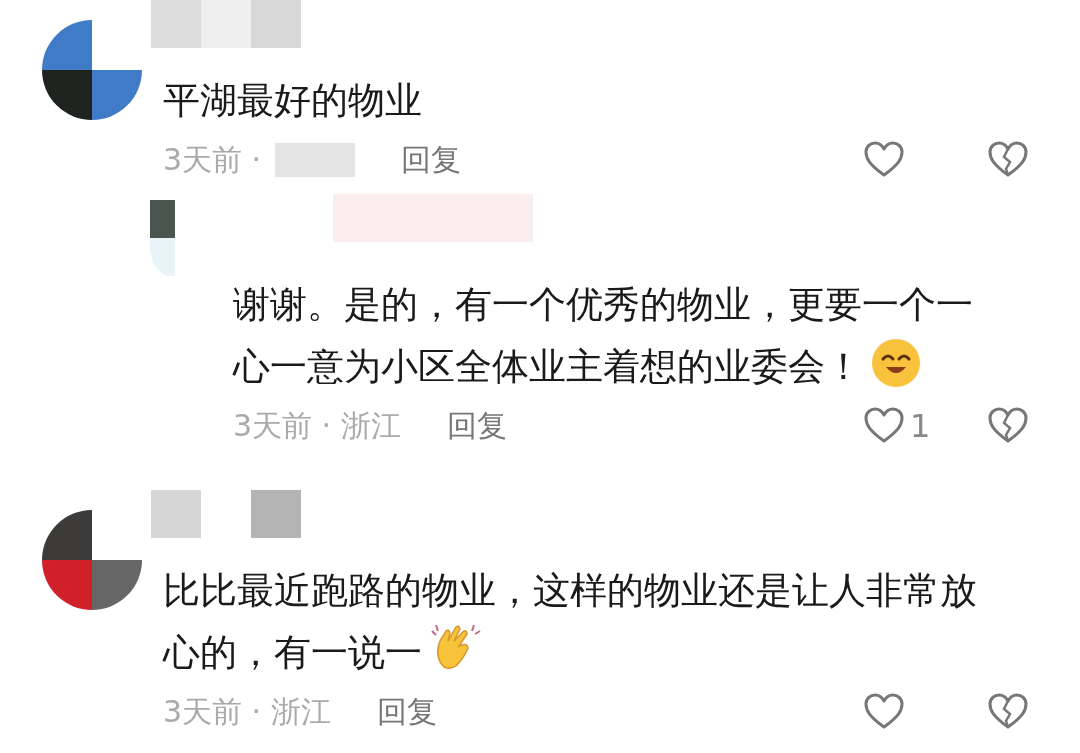 Image resolution: width=1080 pixels, height=753 pixels. I want to click on comment-meta: 3天前 ·, so click(212, 159).